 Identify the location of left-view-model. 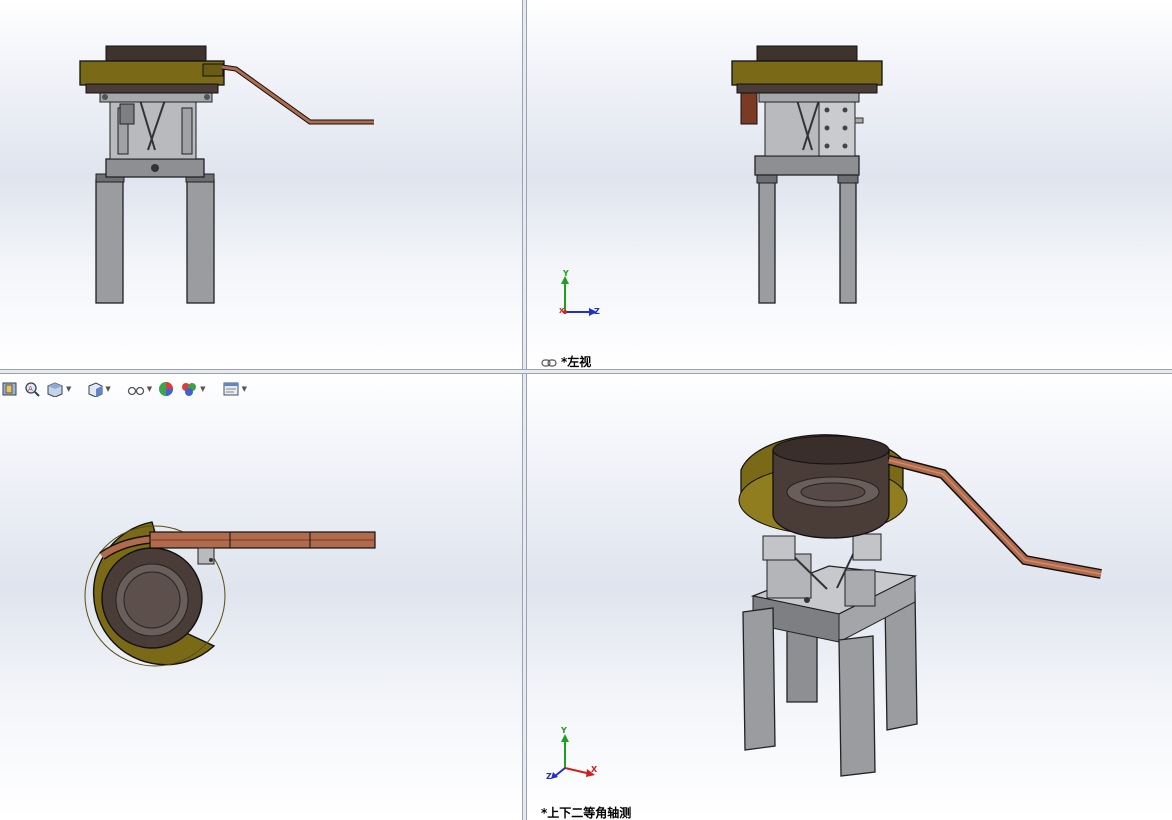
(807, 174).